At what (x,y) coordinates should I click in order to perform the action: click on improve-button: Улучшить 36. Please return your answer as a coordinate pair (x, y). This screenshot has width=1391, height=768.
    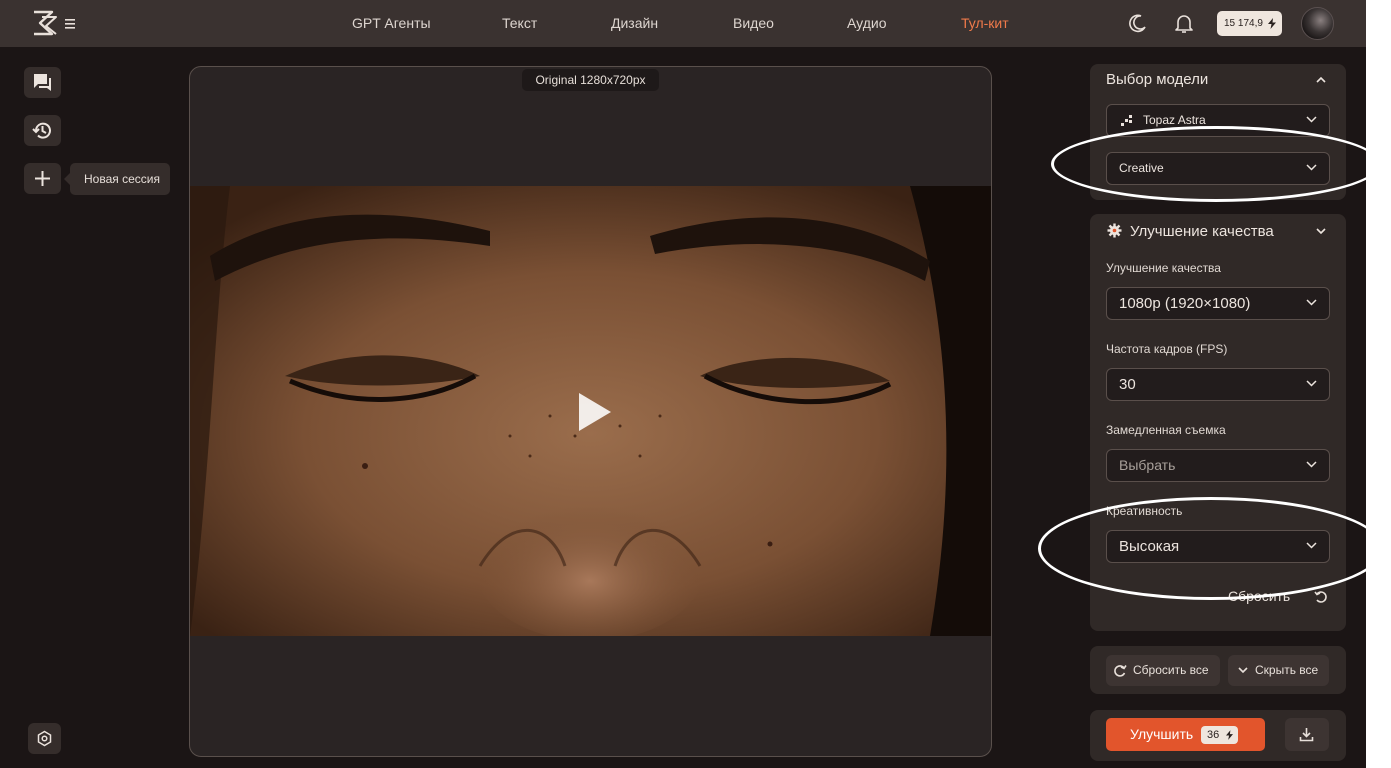
    Looking at the image, I should click on (1185, 734).